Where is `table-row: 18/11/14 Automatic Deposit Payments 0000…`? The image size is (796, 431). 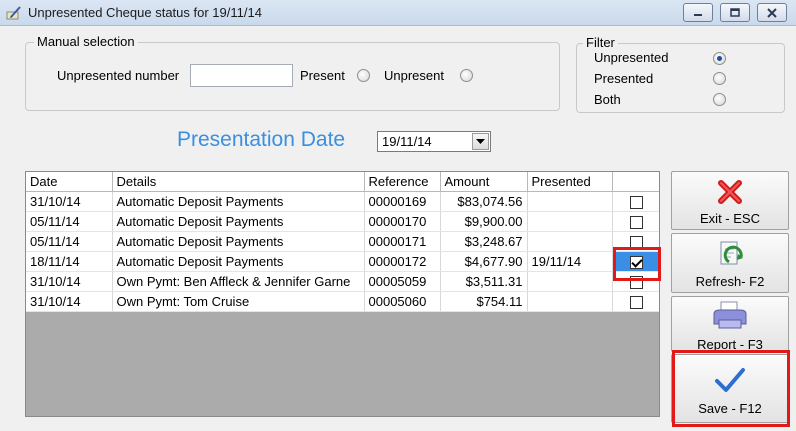 table-row: 18/11/14 Automatic Deposit Payments 0000… is located at coordinates (342, 261).